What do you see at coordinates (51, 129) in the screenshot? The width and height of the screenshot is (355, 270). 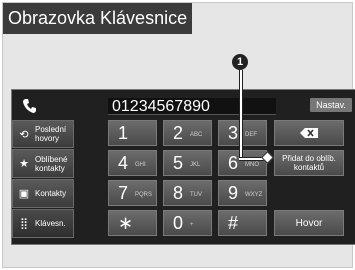 I see `sidebar-label: Poslední` at bounding box center [51, 129].